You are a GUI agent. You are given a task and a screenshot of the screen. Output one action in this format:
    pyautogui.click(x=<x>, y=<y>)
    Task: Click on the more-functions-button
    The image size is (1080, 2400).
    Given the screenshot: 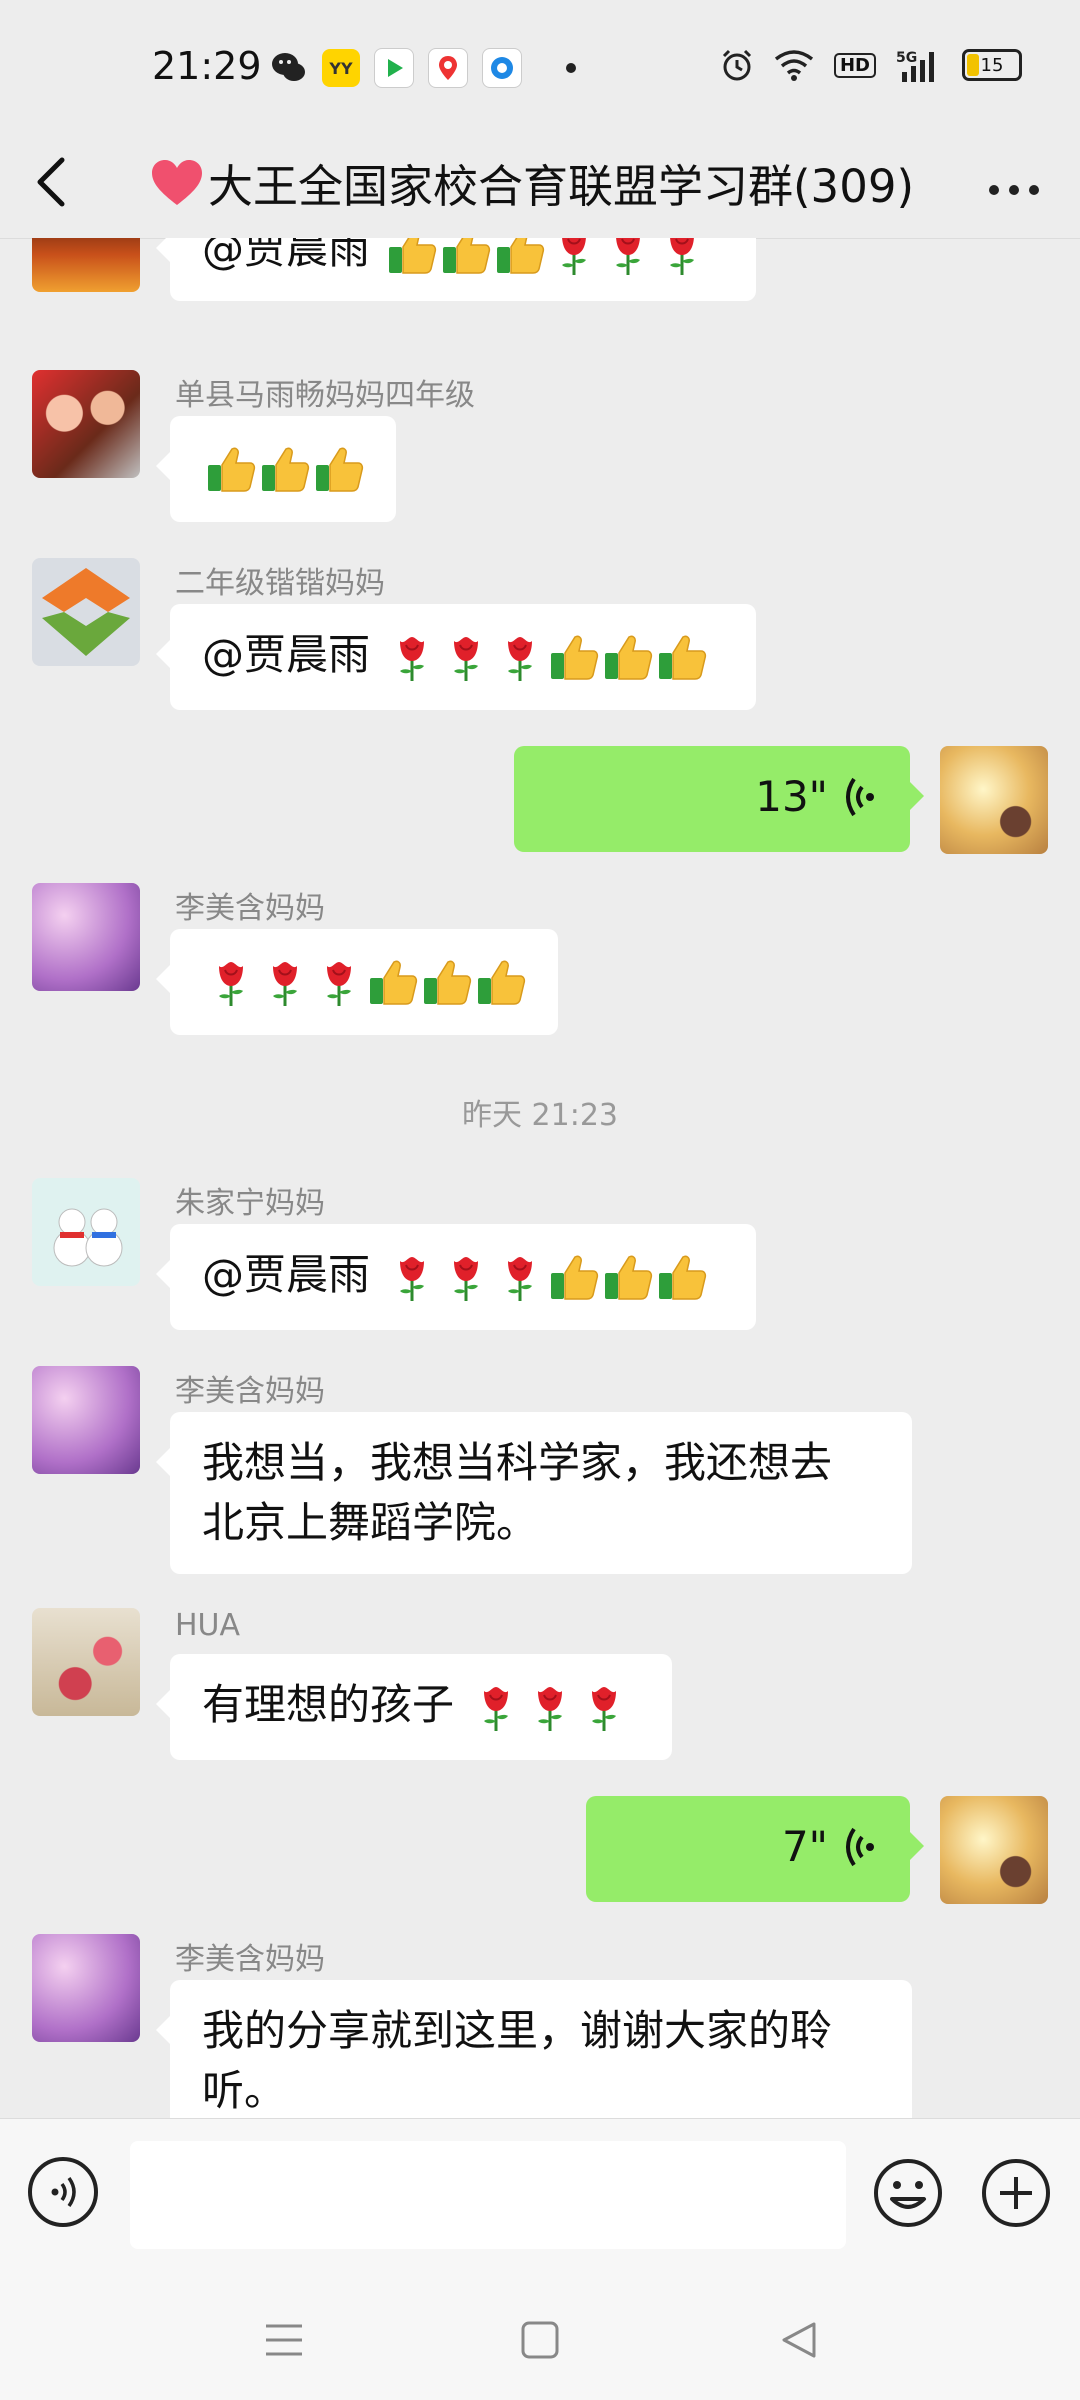 What is the action you would take?
    pyautogui.click(x=1016, y=2193)
    